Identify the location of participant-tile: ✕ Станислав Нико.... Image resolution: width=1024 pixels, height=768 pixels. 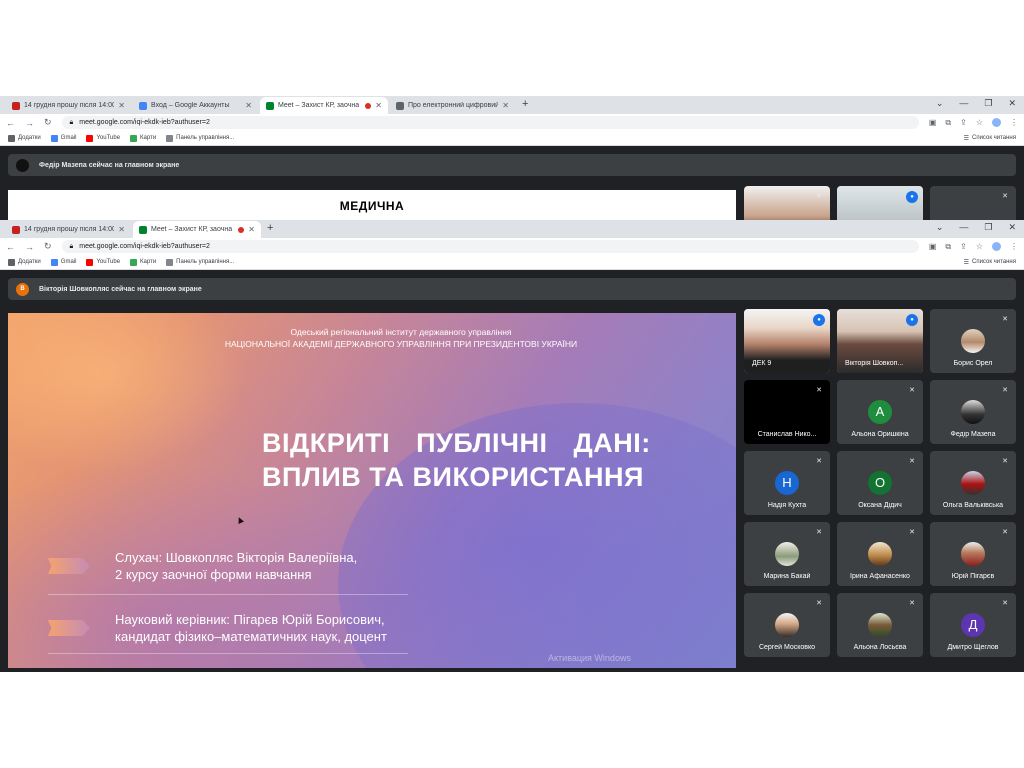
(787, 412).